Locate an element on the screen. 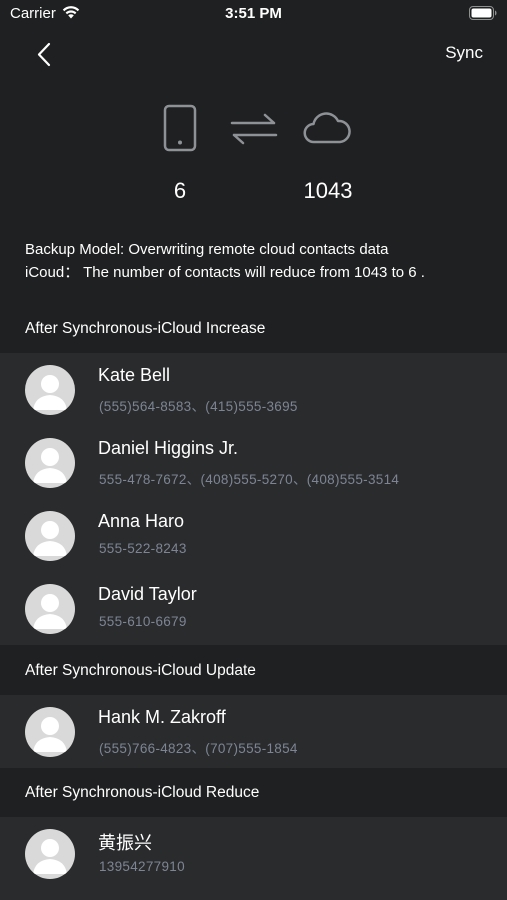 The width and height of the screenshot is (507, 900). swap-arrows-icon is located at coordinates (254, 131).